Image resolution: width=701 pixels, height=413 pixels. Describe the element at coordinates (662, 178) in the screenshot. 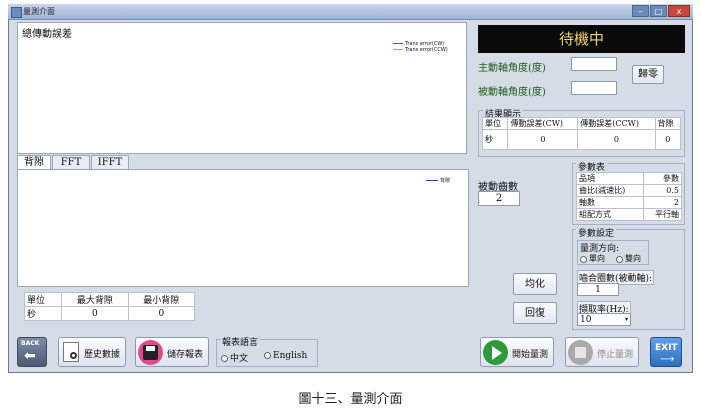

I see `params-header: 參數` at that location.